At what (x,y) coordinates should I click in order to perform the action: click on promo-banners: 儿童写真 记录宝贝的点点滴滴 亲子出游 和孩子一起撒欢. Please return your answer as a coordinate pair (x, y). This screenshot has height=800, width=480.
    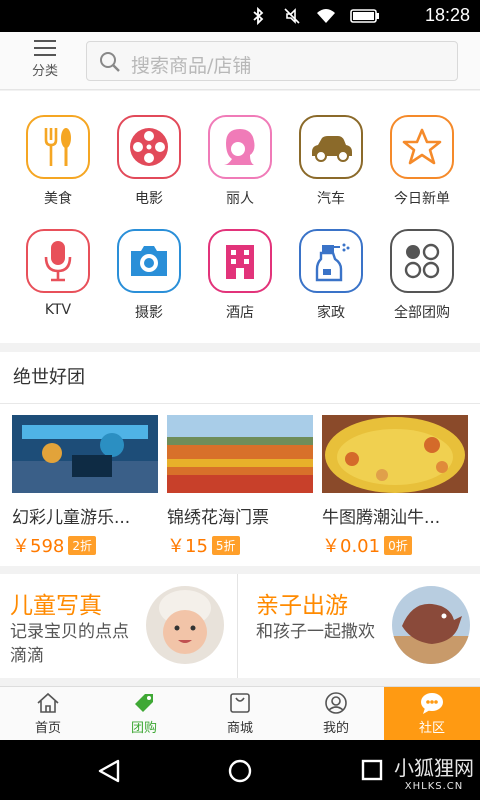
    Looking at the image, I should click on (240, 626).